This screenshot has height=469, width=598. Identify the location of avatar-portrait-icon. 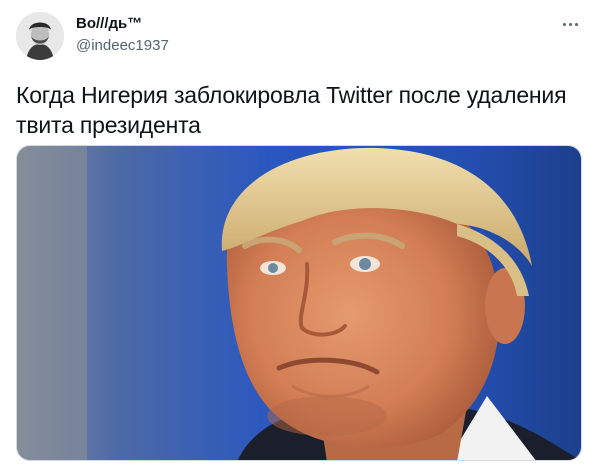
(40, 36).